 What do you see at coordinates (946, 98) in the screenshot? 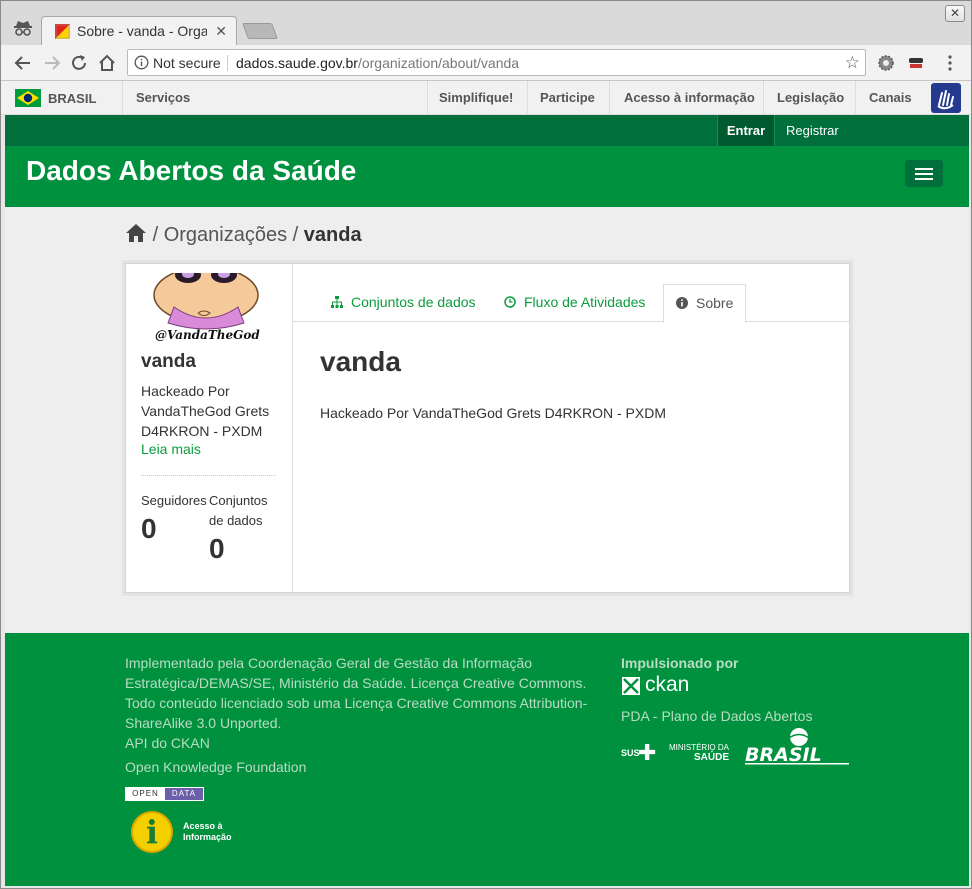
I see `sign-language-icon` at bounding box center [946, 98].